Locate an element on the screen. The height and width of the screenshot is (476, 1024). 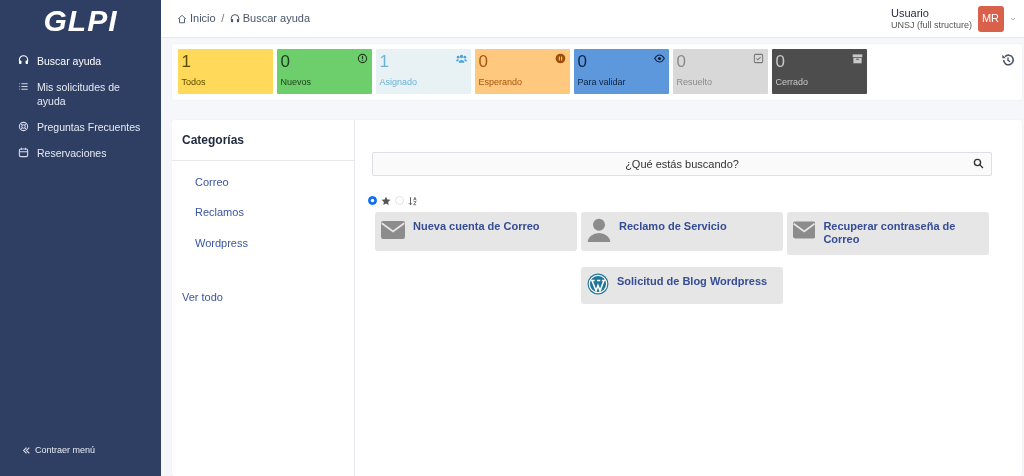
users-icon is located at coordinates (461, 58).